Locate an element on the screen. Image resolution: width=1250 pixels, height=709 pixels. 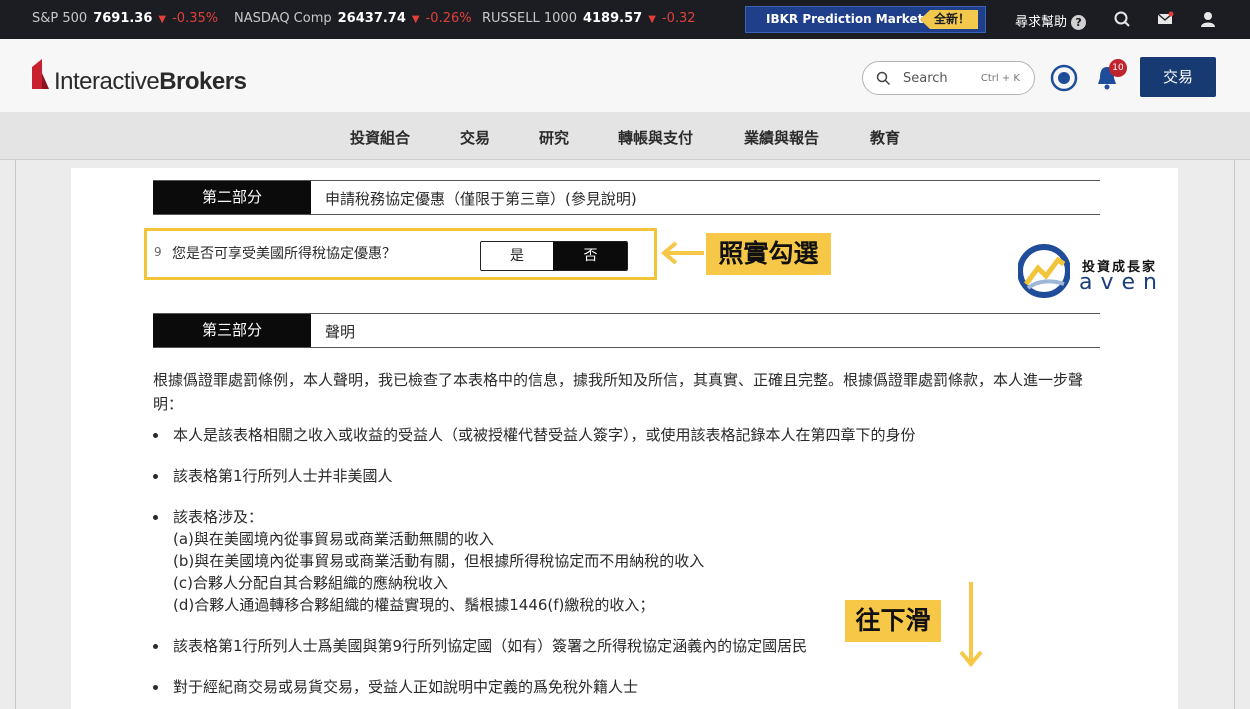
account-status-icon is located at coordinates (1064, 78).